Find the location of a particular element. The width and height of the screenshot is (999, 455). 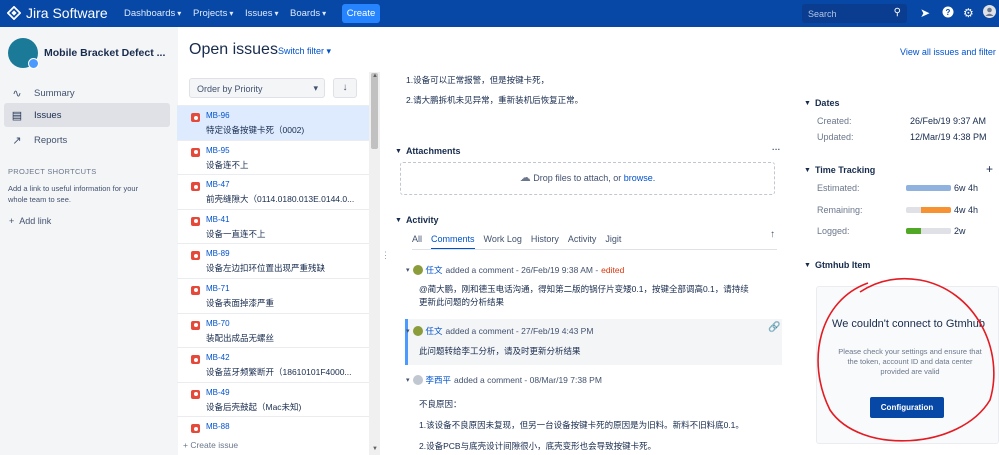

jira-logo-icon is located at coordinates (14, 13).